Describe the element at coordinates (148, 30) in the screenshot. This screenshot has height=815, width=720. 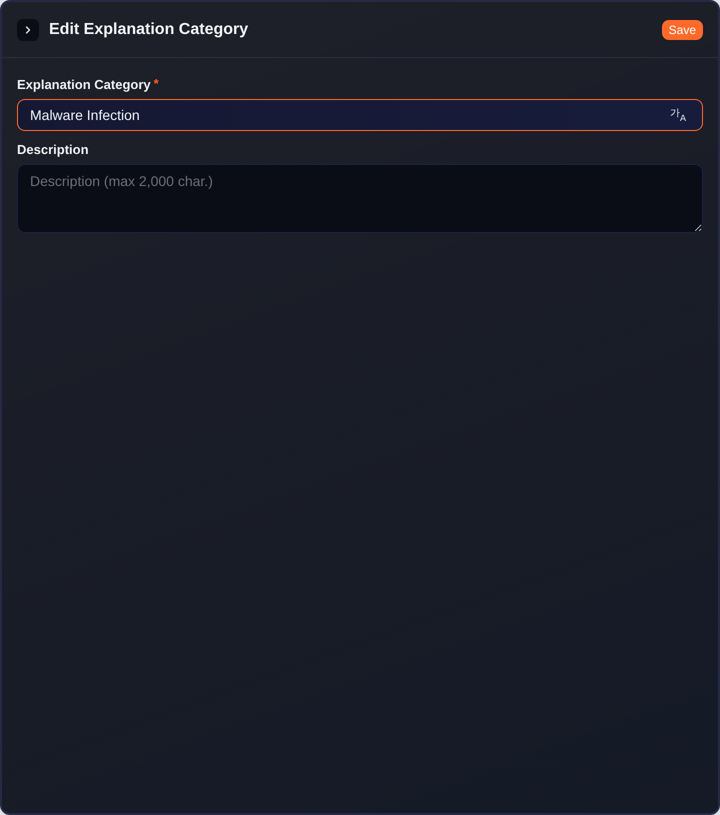
I see `panel-title: Edit Explanation Category` at that location.